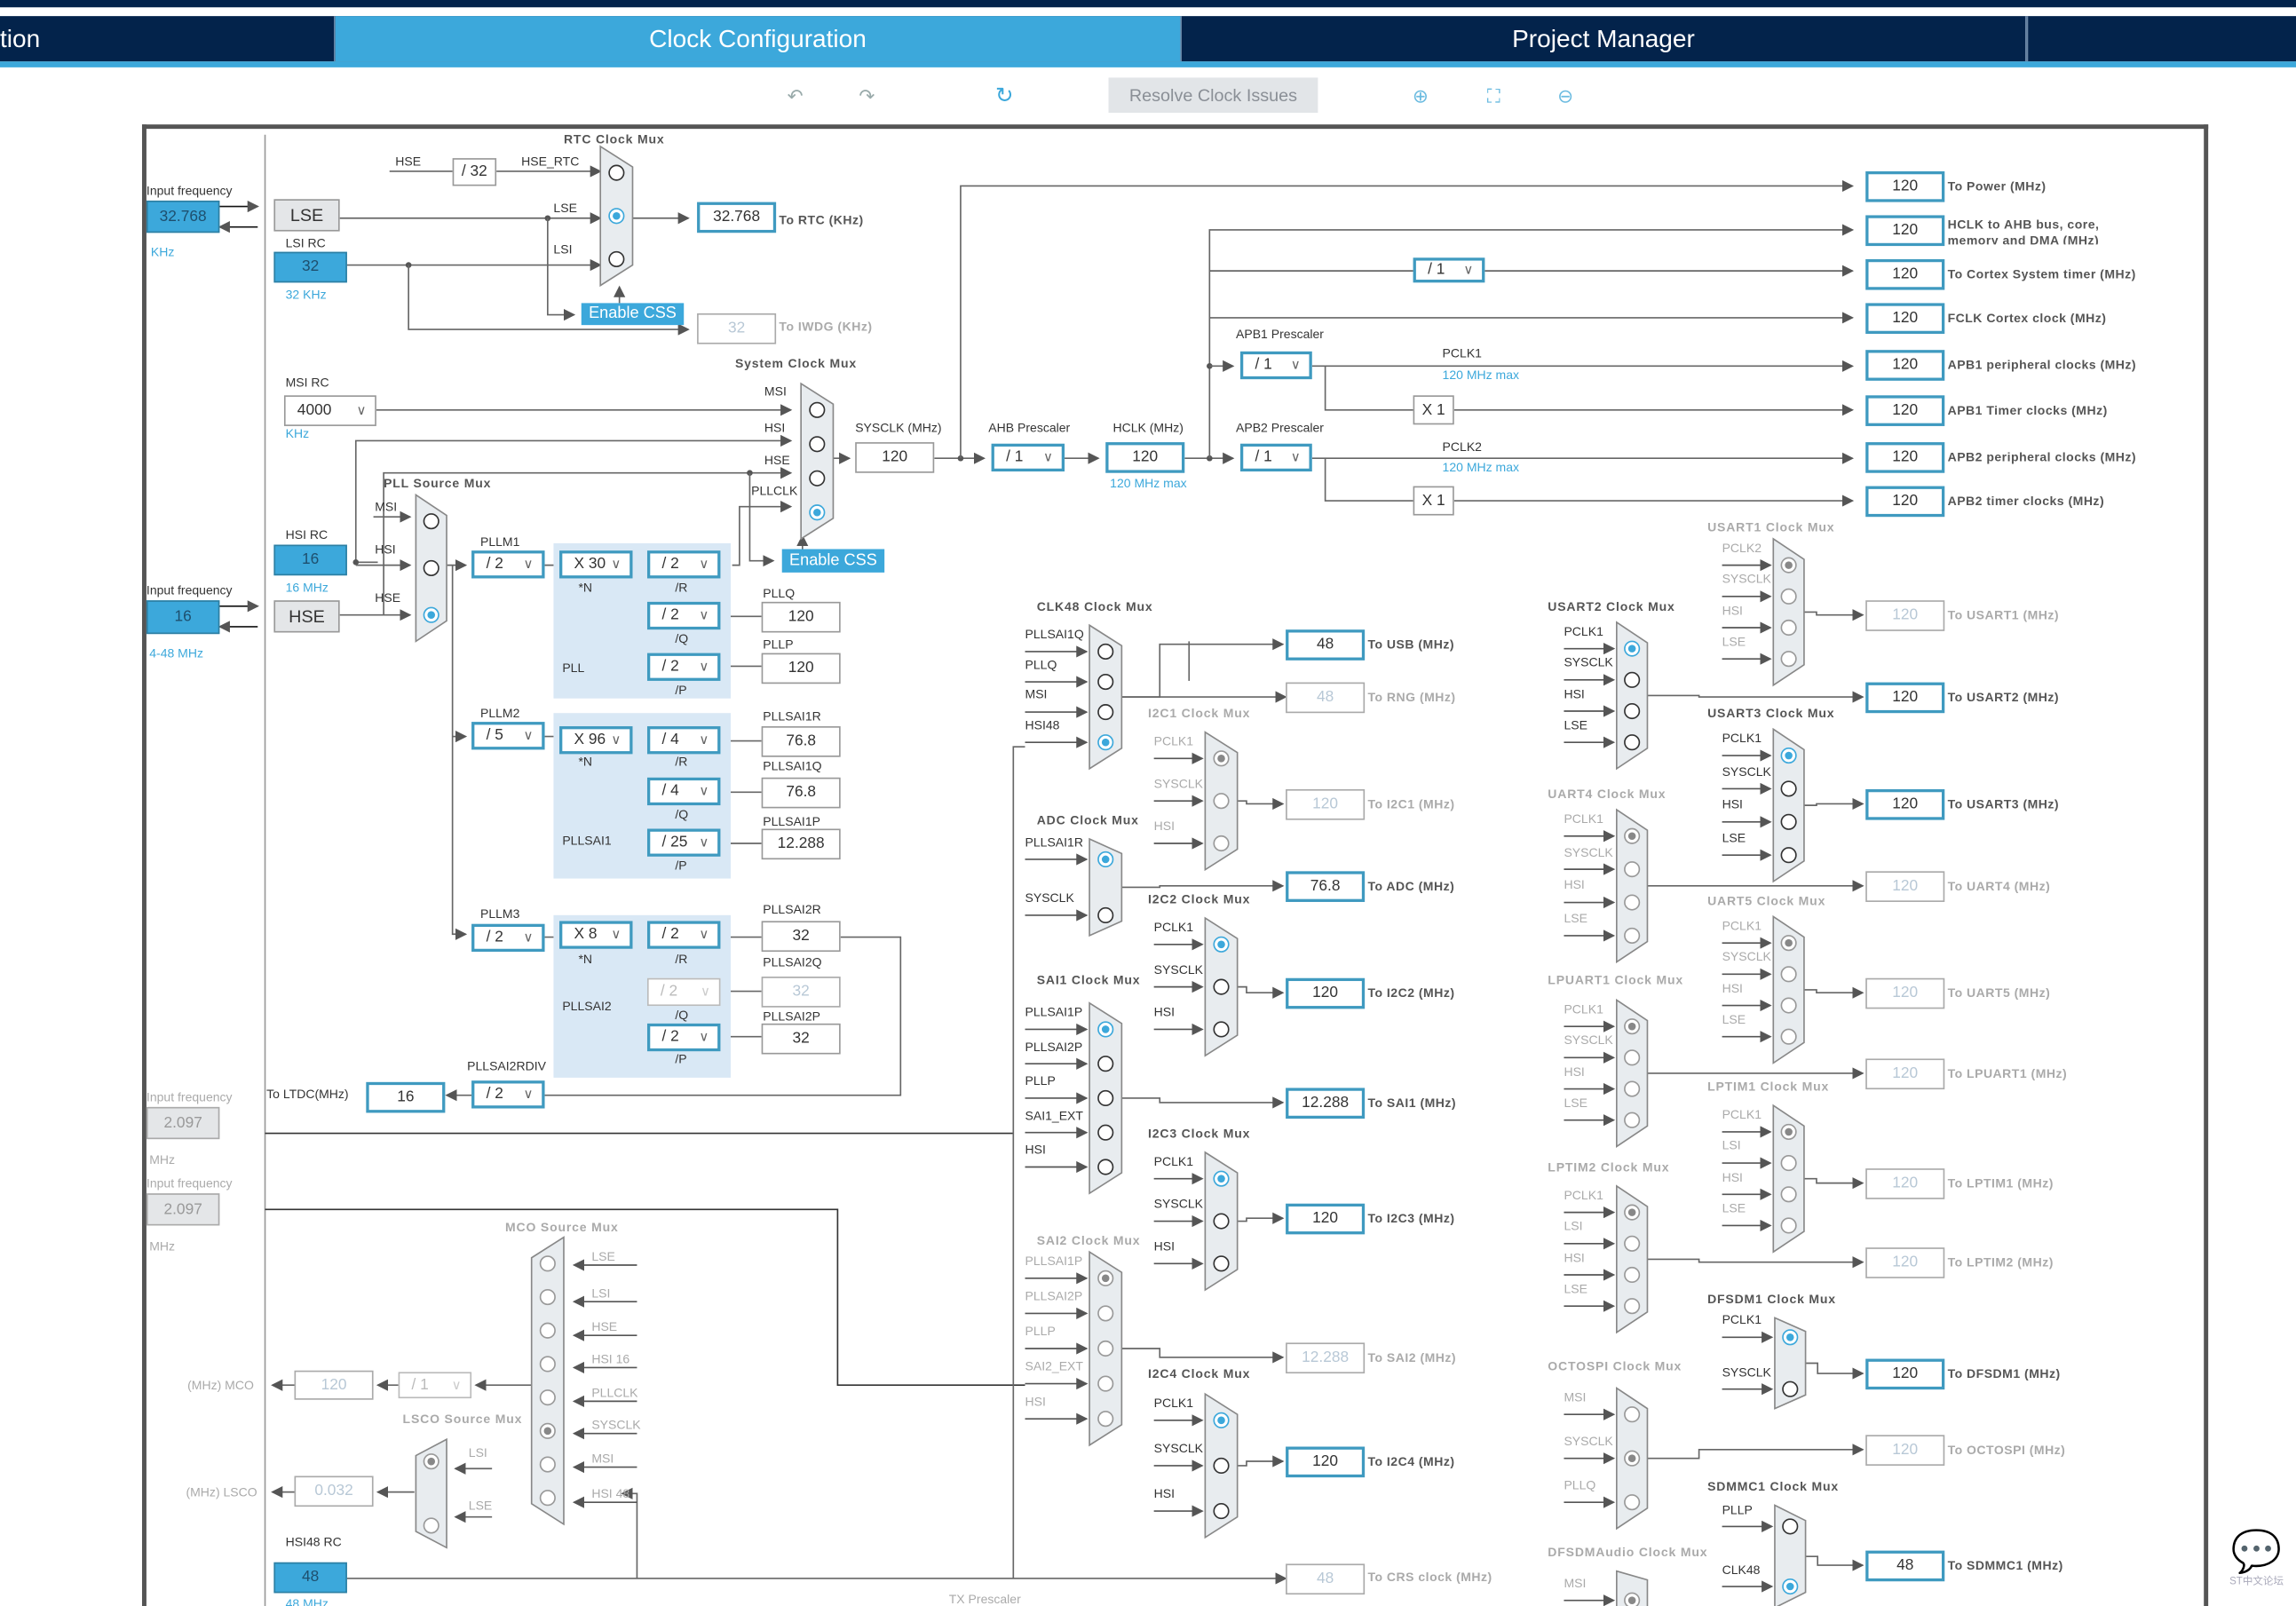 This screenshot has height=1606, width=2296. I want to click on peripheral-output-value: 76.8, so click(1326, 886).